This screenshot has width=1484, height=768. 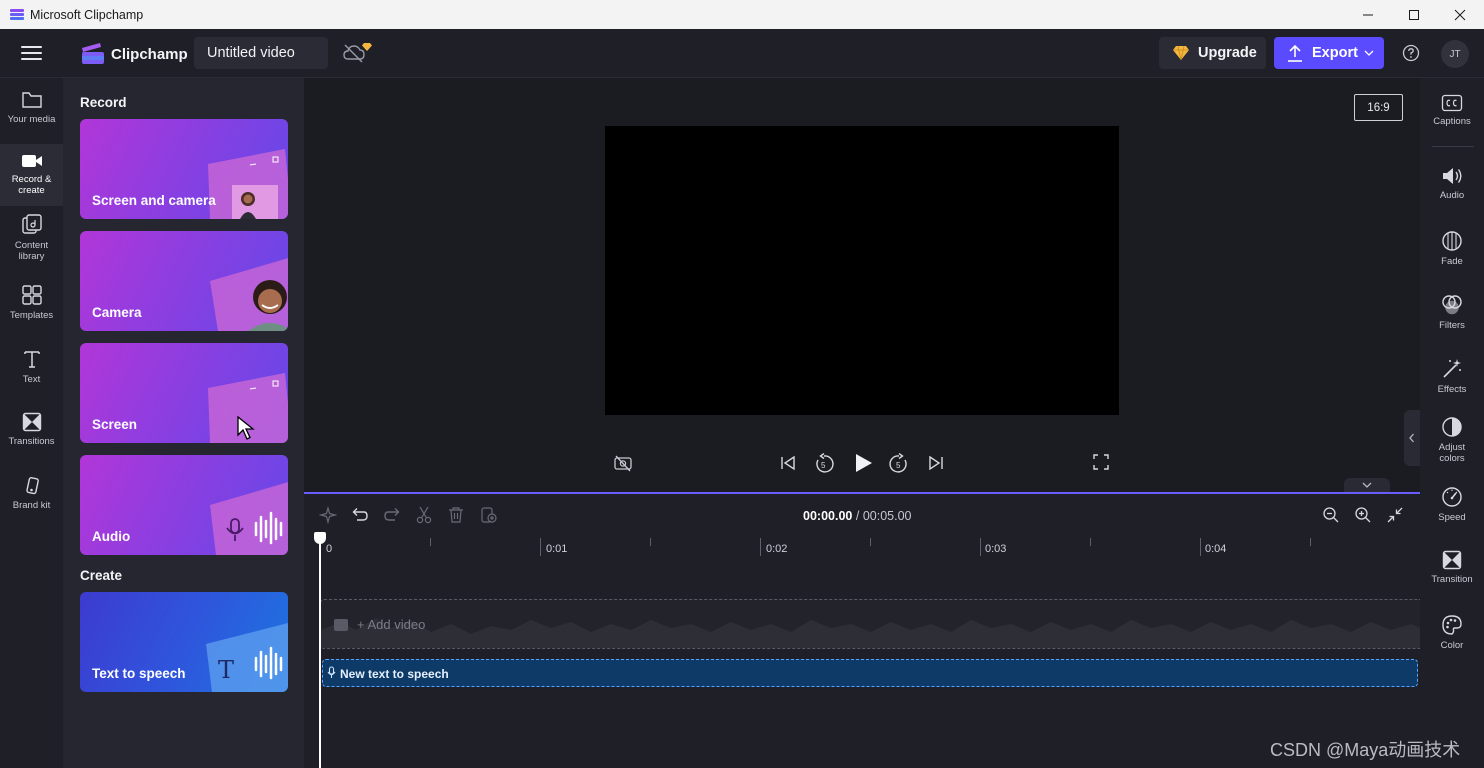 What do you see at coordinates (184, 281) in the screenshot?
I see `camera-card: Camera` at bounding box center [184, 281].